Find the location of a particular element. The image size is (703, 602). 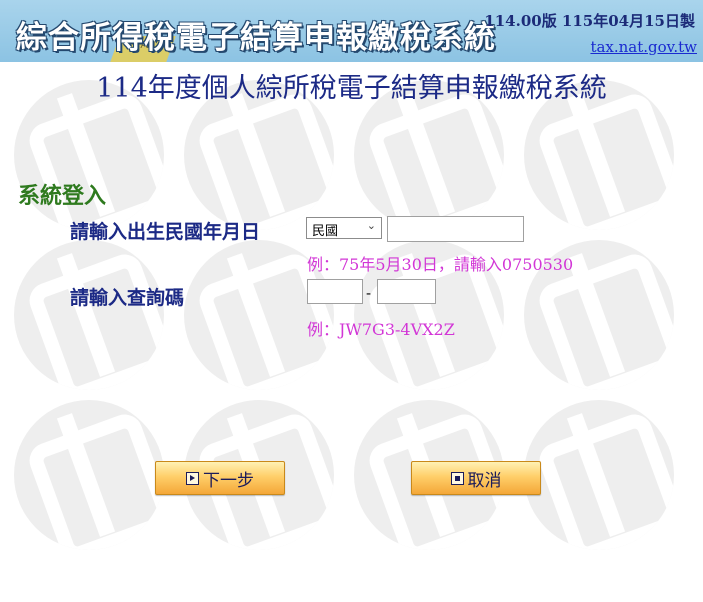

next-step-button: 下一步 is located at coordinates (220, 478).